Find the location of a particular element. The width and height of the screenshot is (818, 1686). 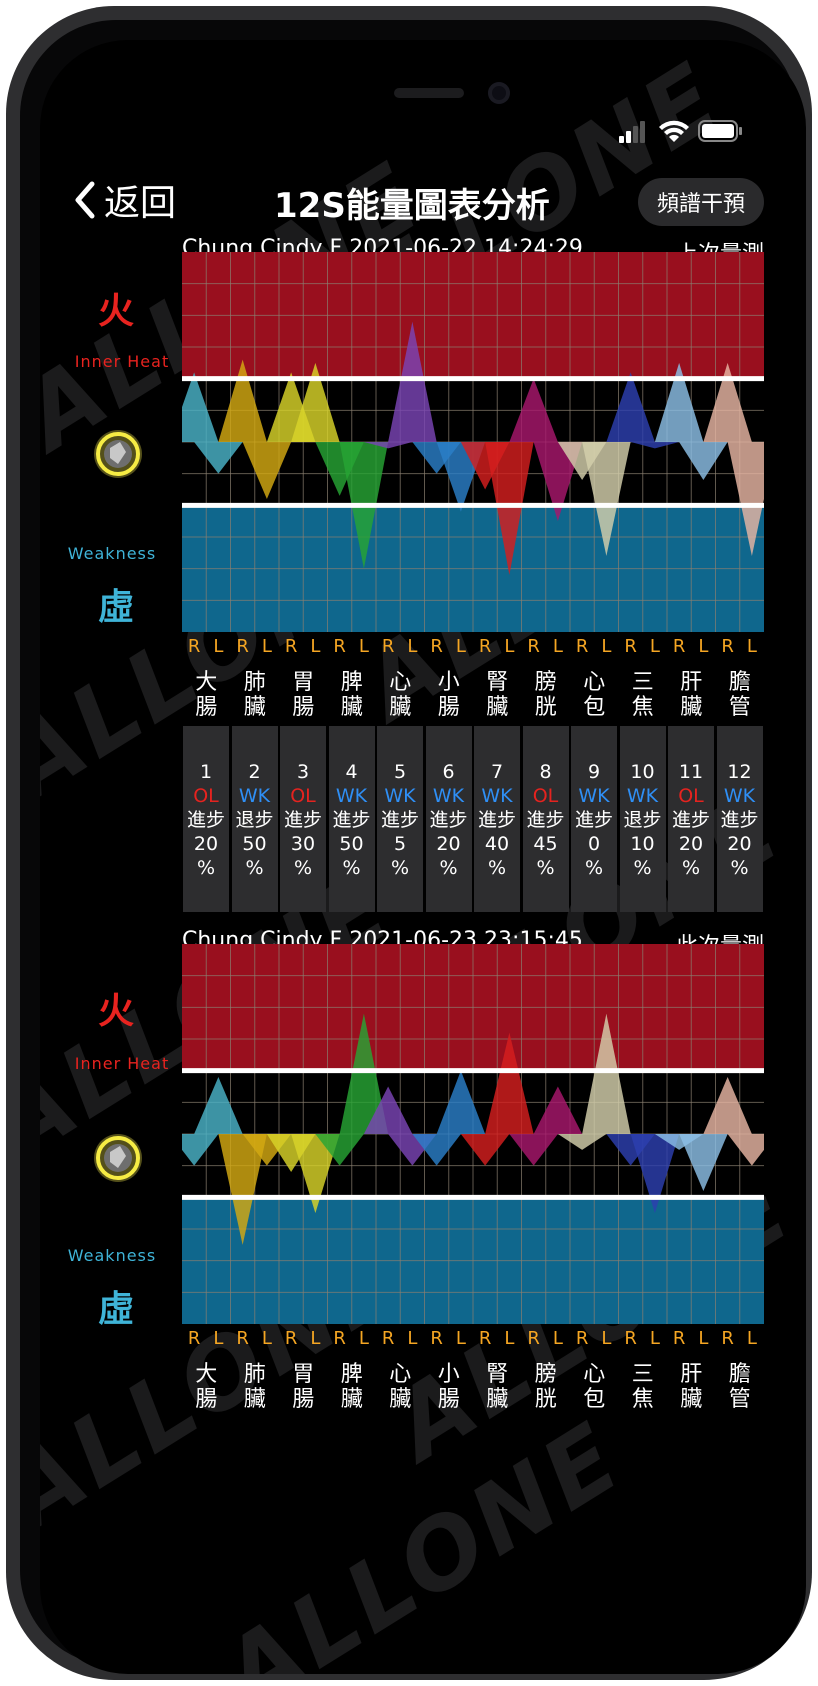

spectrum-intervention-button: 頻譜干預 is located at coordinates (701, 202).